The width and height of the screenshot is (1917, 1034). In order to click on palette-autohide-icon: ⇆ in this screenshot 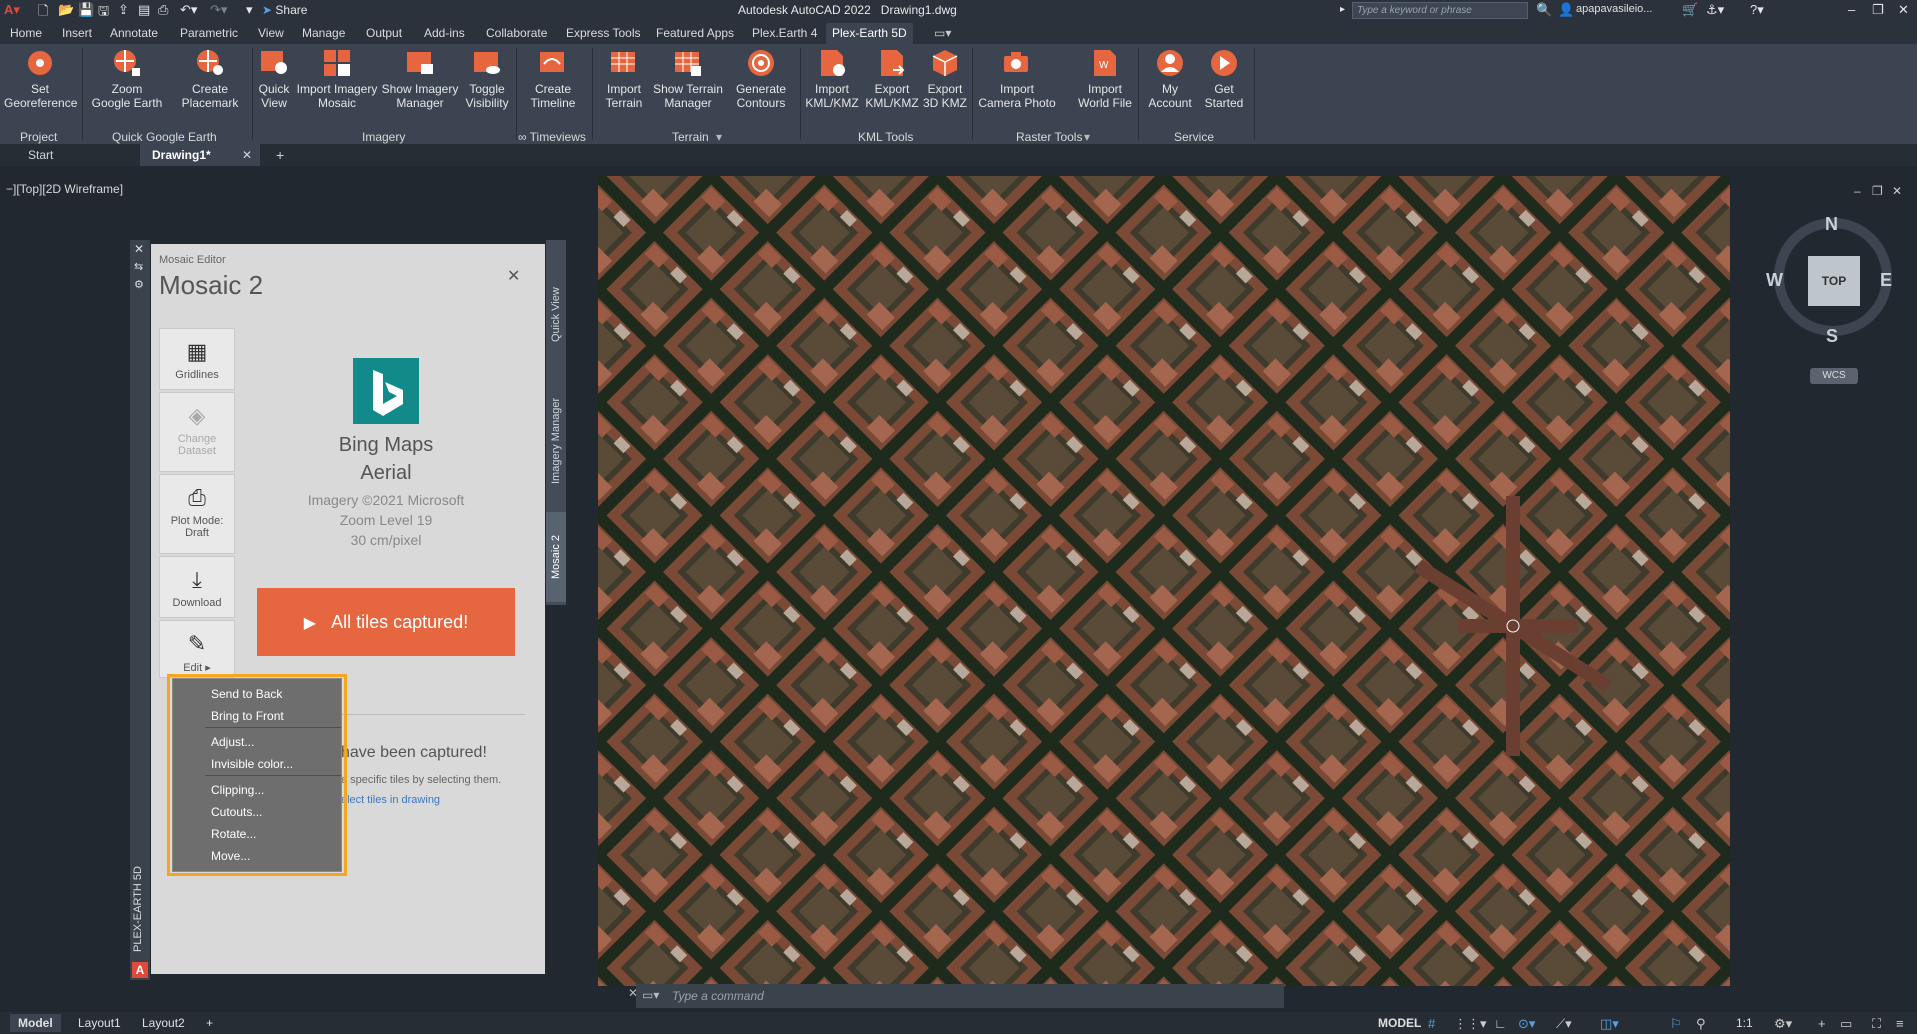, I will do `click(138, 266)`.